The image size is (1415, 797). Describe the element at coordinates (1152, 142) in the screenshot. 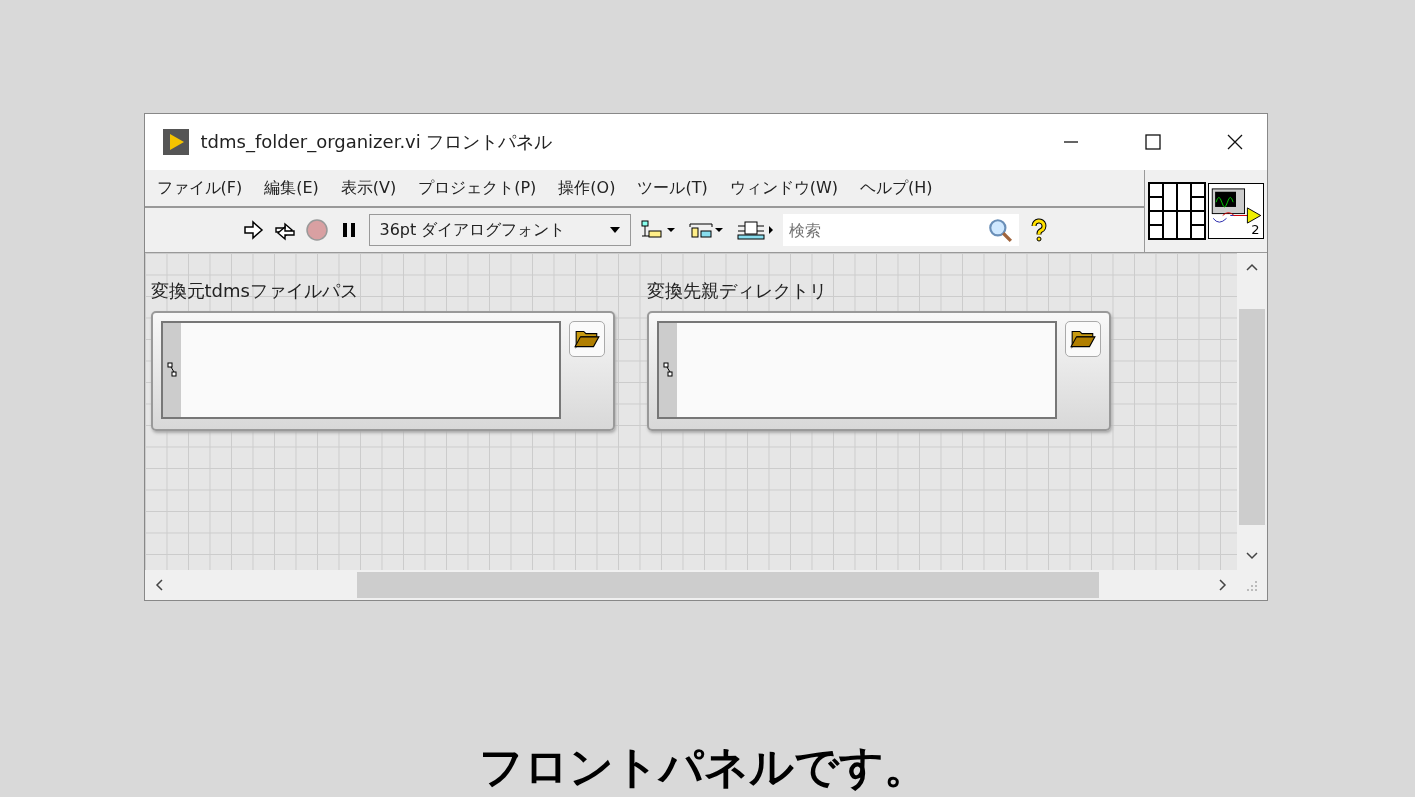

I see `maximize-icon` at that location.